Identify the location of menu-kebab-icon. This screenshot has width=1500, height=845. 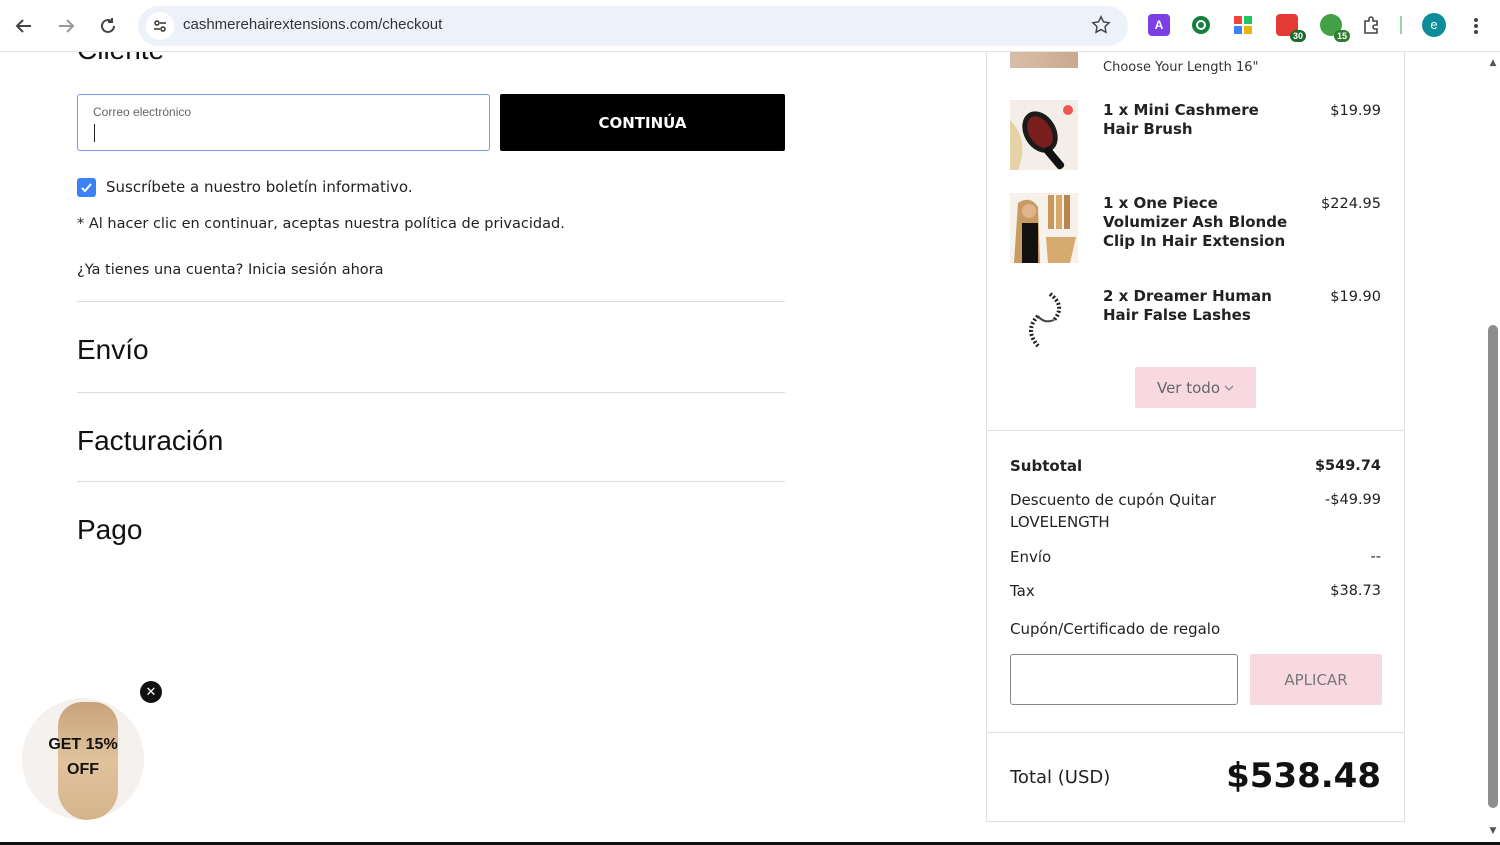
(1476, 26).